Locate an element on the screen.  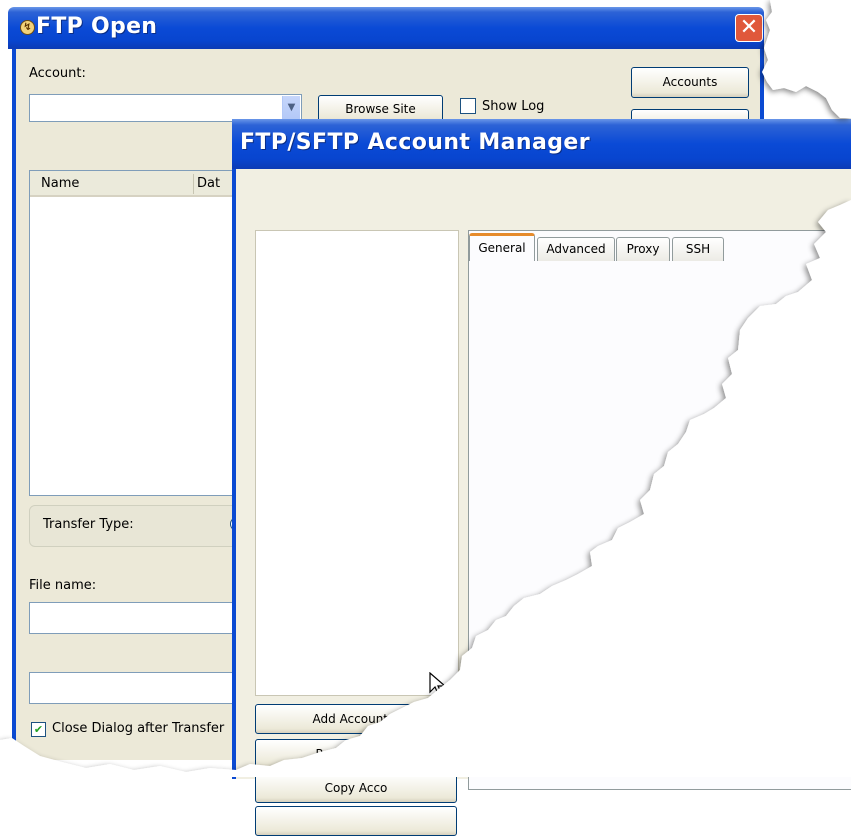
tab-advanced: Advanced is located at coordinates (576, 249).